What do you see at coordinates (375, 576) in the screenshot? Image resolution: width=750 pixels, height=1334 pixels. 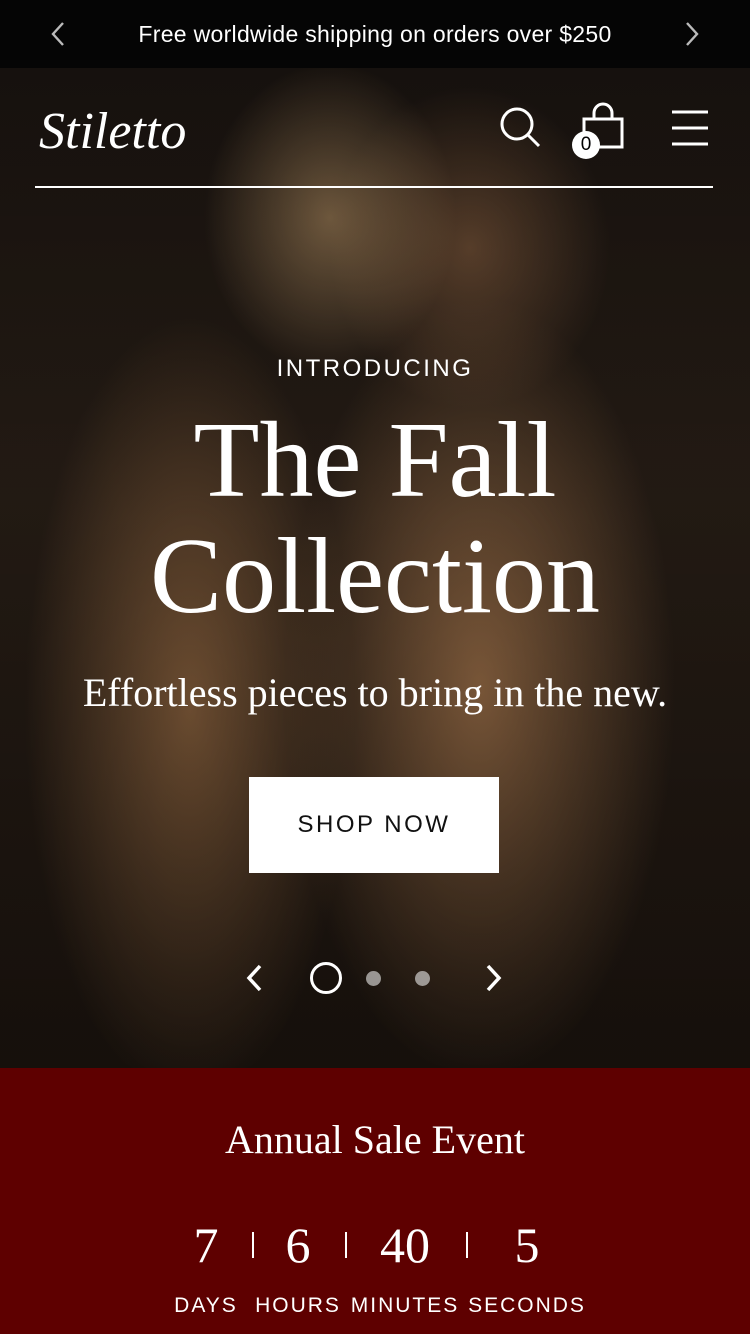 I see `hero-headline-line2: Collection` at bounding box center [375, 576].